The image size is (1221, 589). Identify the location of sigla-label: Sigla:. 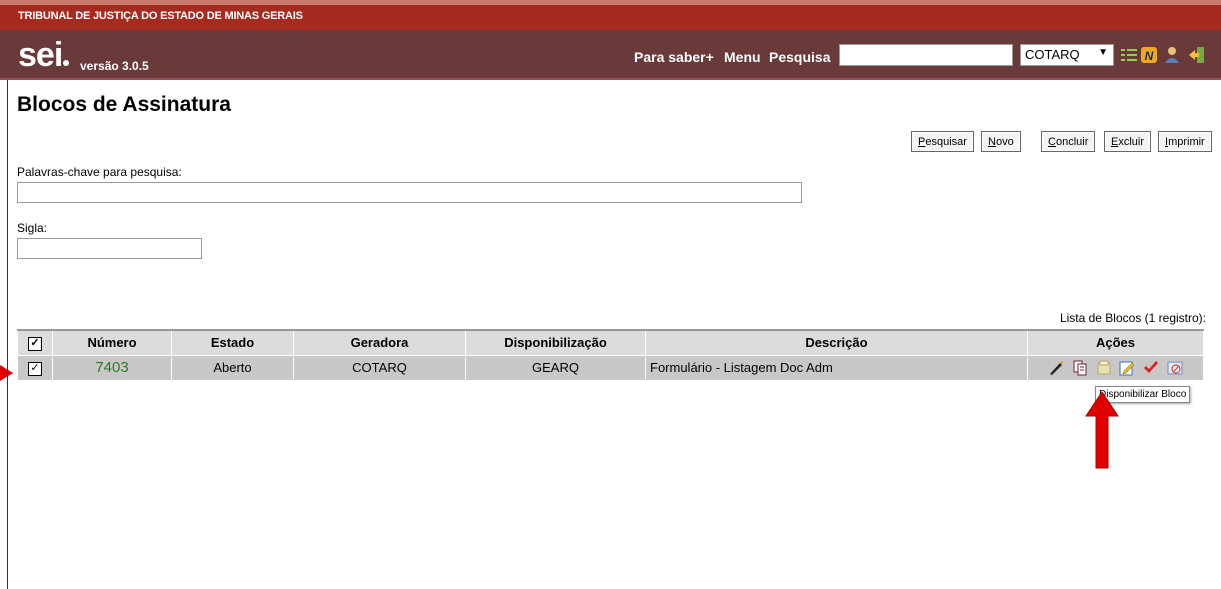
(32, 228).